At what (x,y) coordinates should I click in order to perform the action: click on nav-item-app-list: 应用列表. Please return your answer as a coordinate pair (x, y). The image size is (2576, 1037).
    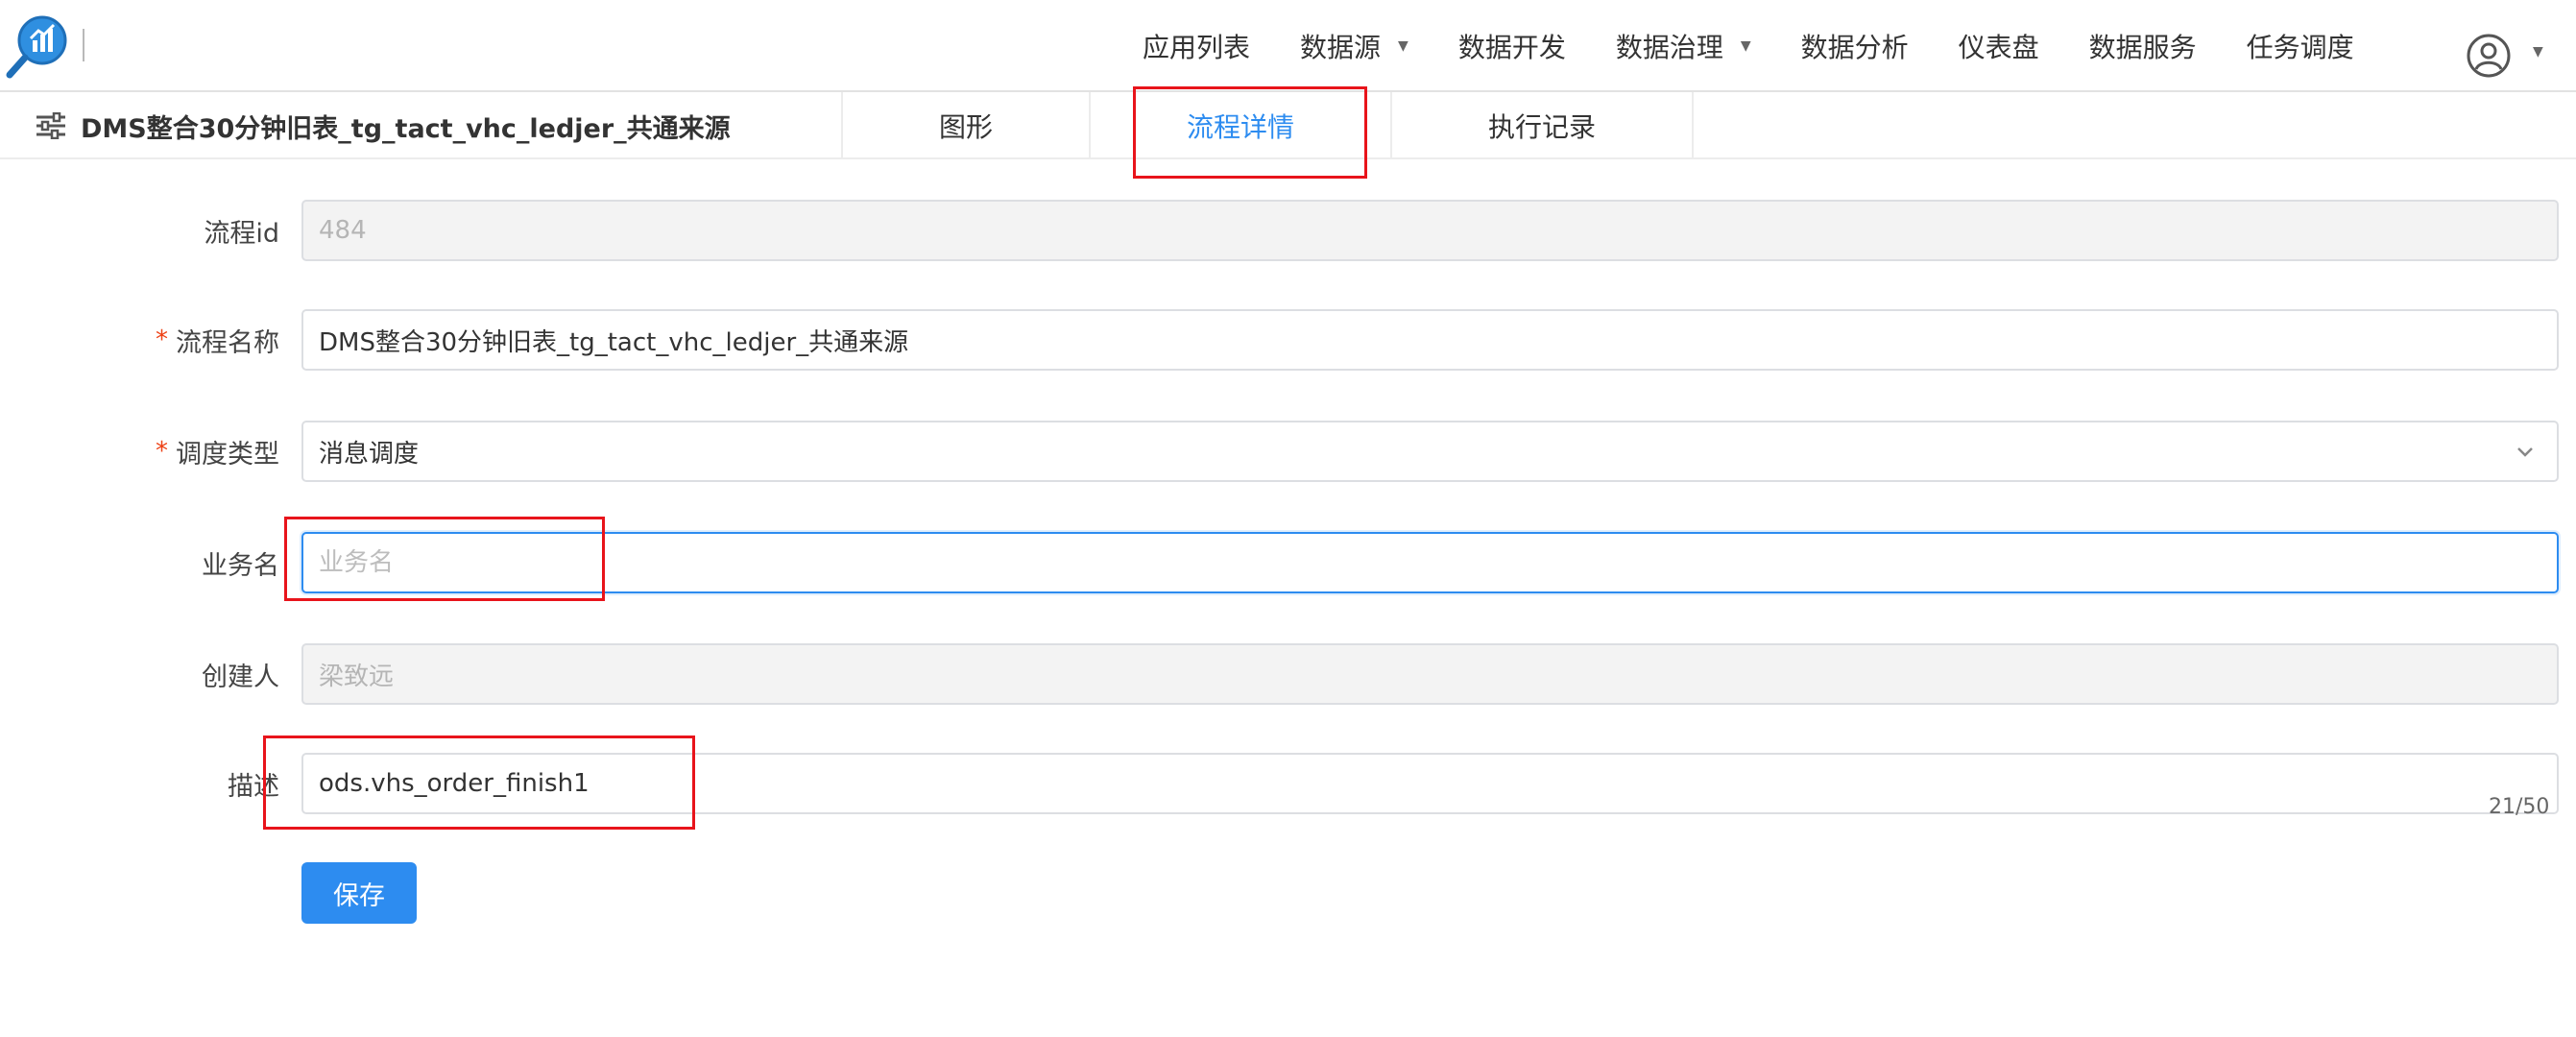
    Looking at the image, I should click on (1196, 46).